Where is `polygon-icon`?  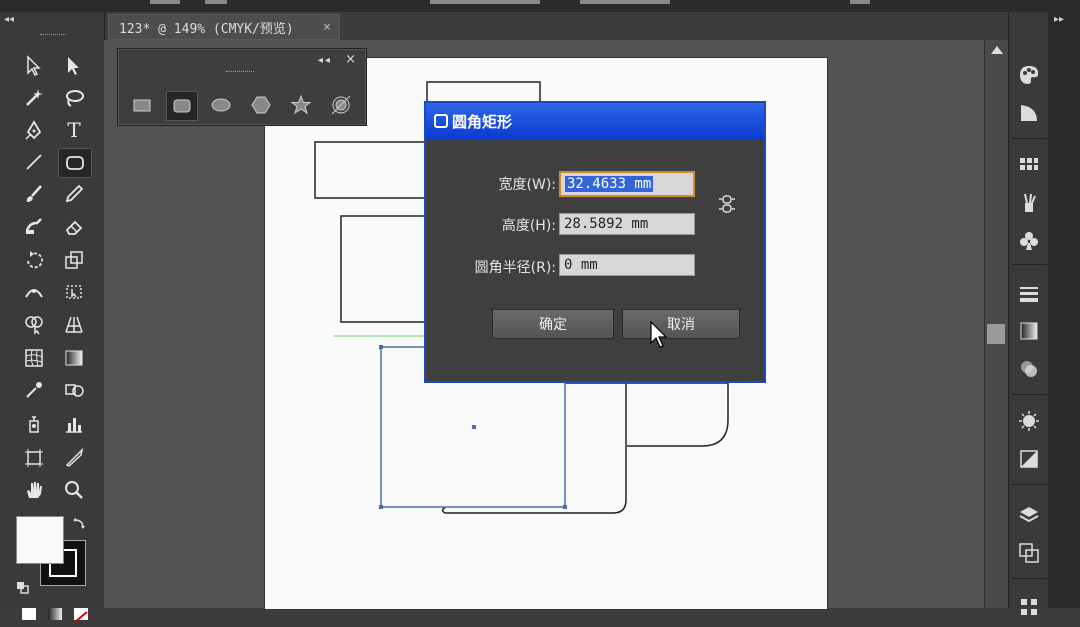 polygon-icon is located at coordinates (261, 105).